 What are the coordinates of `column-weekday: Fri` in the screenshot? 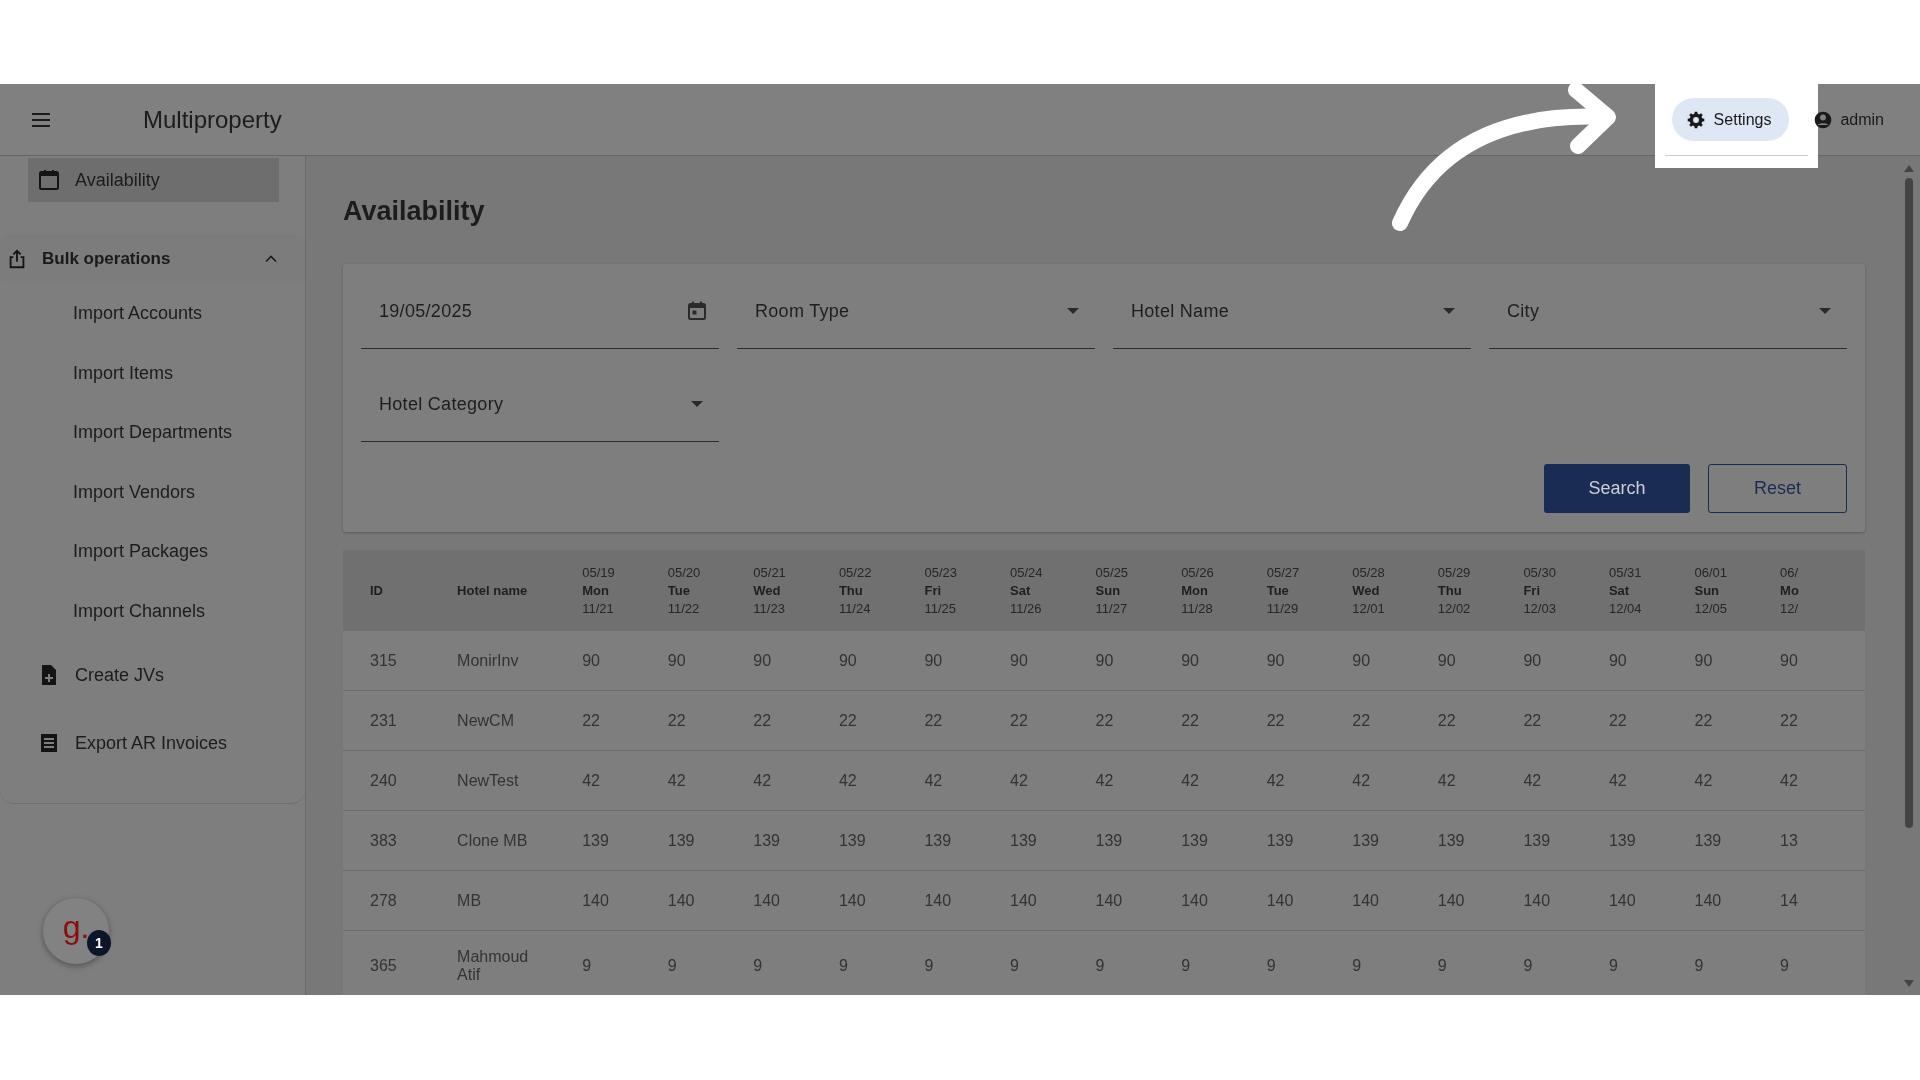 It's located at (1532, 590).